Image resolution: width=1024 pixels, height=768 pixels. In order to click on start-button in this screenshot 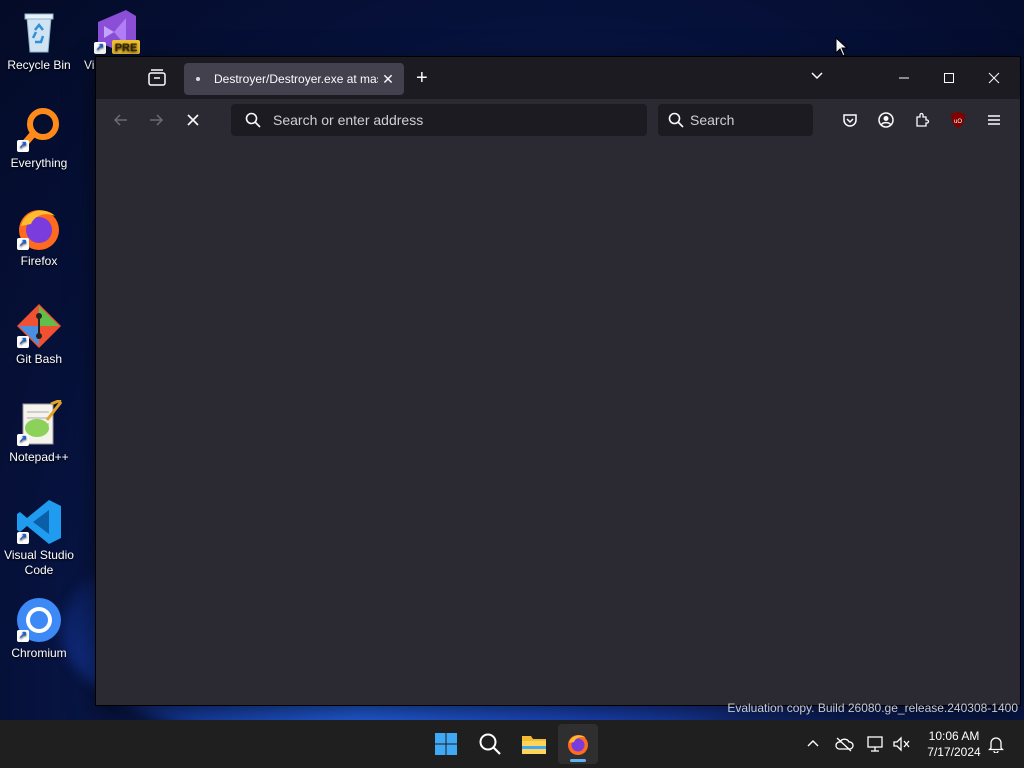, I will do `click(446, 744)`.